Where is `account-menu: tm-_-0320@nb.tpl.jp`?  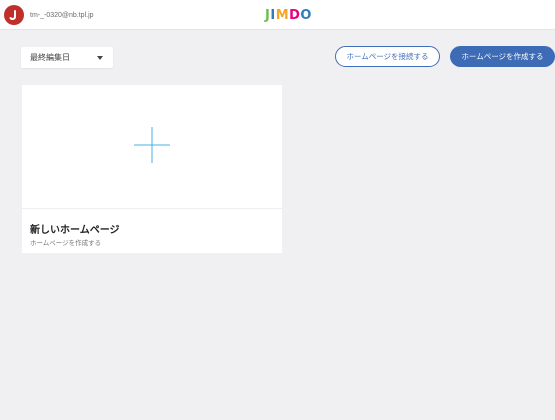
account-menu: tm-_-0320@nb.tpl.jp is located at coordinates (49, 15).